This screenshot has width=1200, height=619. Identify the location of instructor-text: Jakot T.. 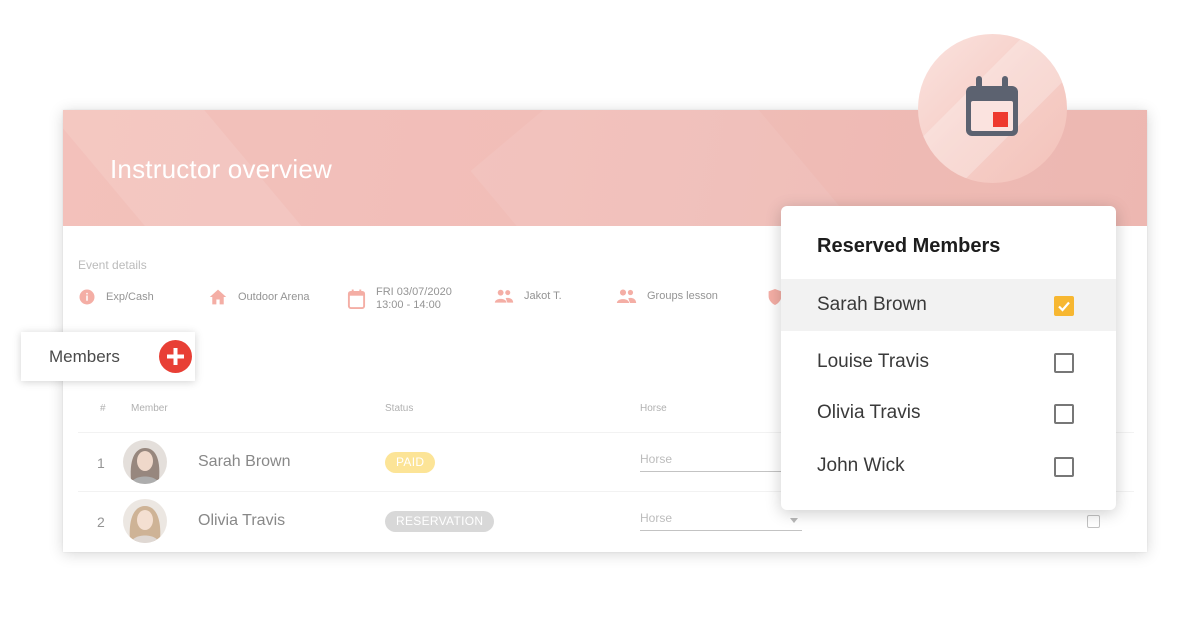
(543, 296).